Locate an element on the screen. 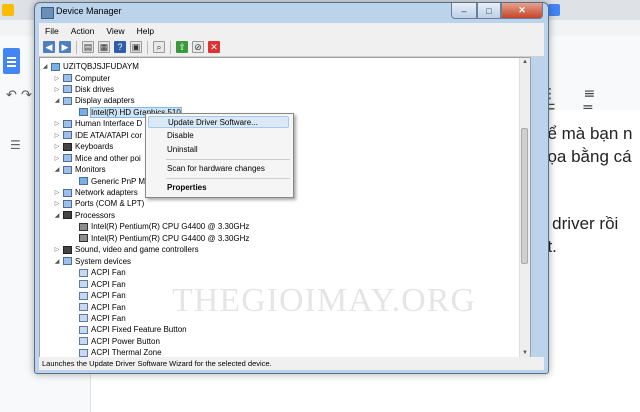 This screenshot has height=412, width=640. tree-item: Generic PnP Mo is located at coordinates (110, 181).